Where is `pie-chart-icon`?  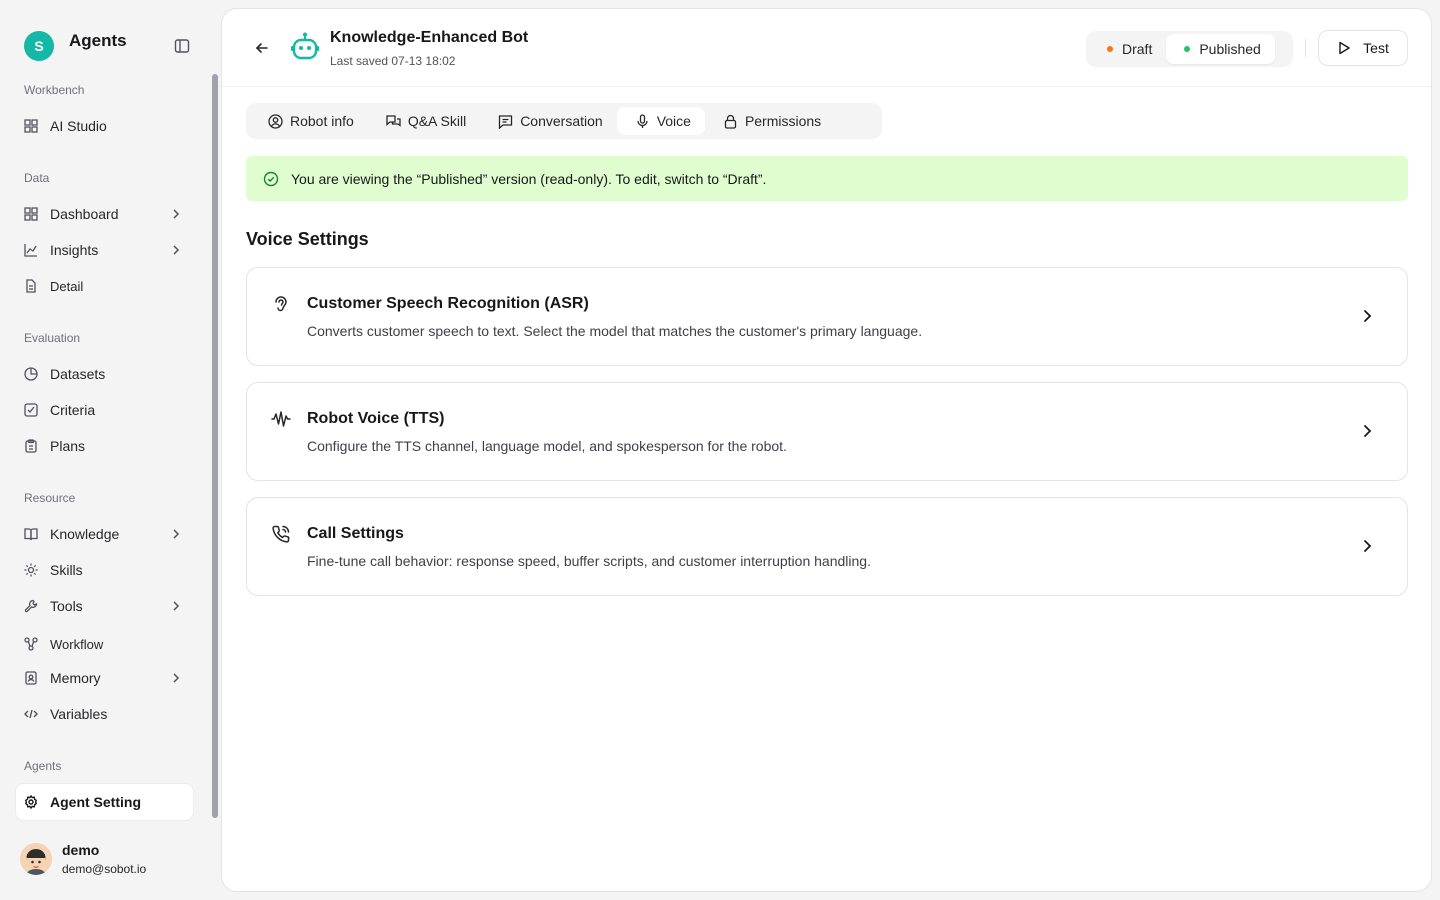
pie-chart-icon is located at coordinates (31, 374).